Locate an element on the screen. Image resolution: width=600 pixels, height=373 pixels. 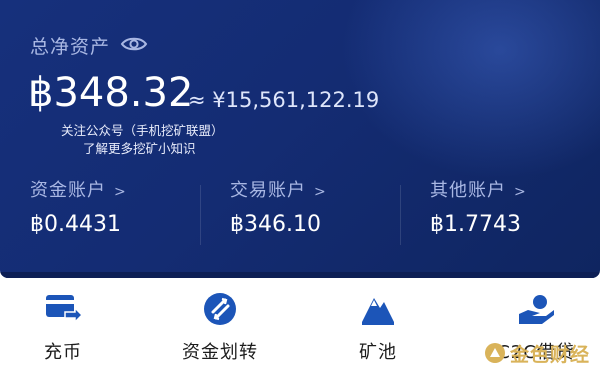
total-assets-label: 总净资产 is located at coordinates (70, 47).